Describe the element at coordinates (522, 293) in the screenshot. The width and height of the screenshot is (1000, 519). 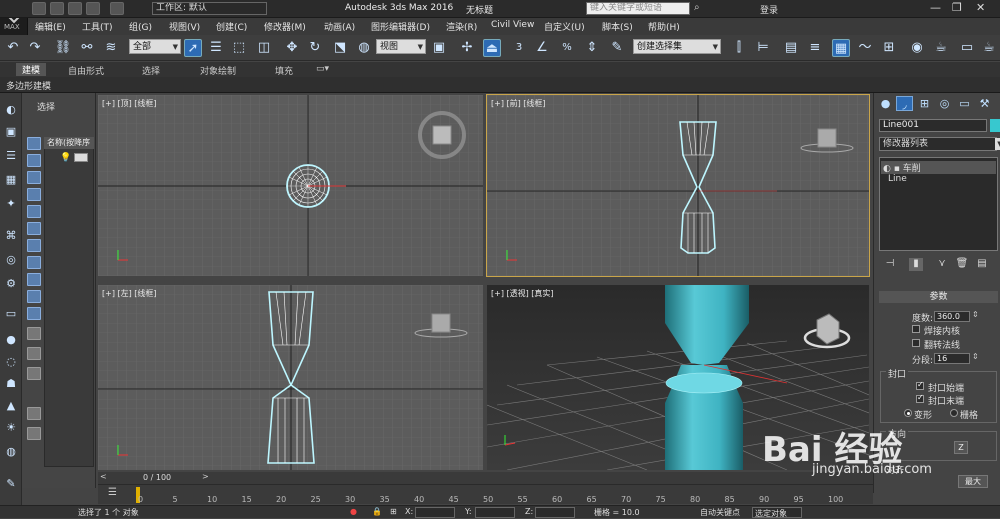
I see `viewport-perspective-label: [+] [透视] [真实]` at that location.